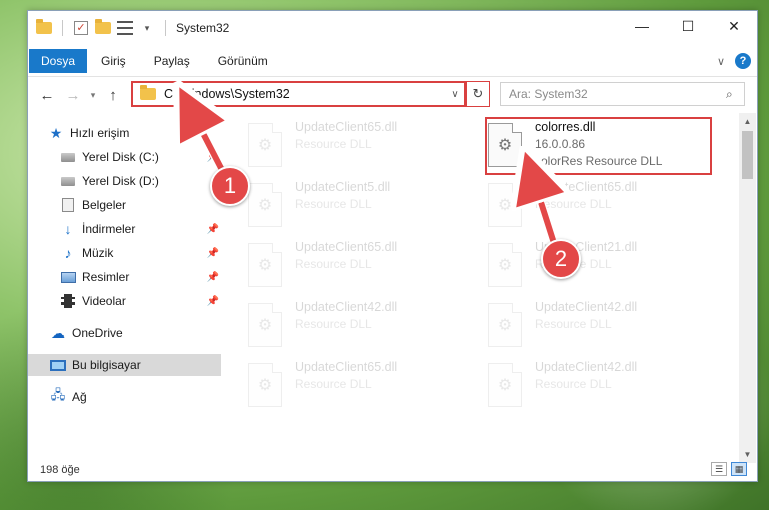 This screenshot has width=769, height=510. I want to click on minimize-button: —, so click(642, 26).